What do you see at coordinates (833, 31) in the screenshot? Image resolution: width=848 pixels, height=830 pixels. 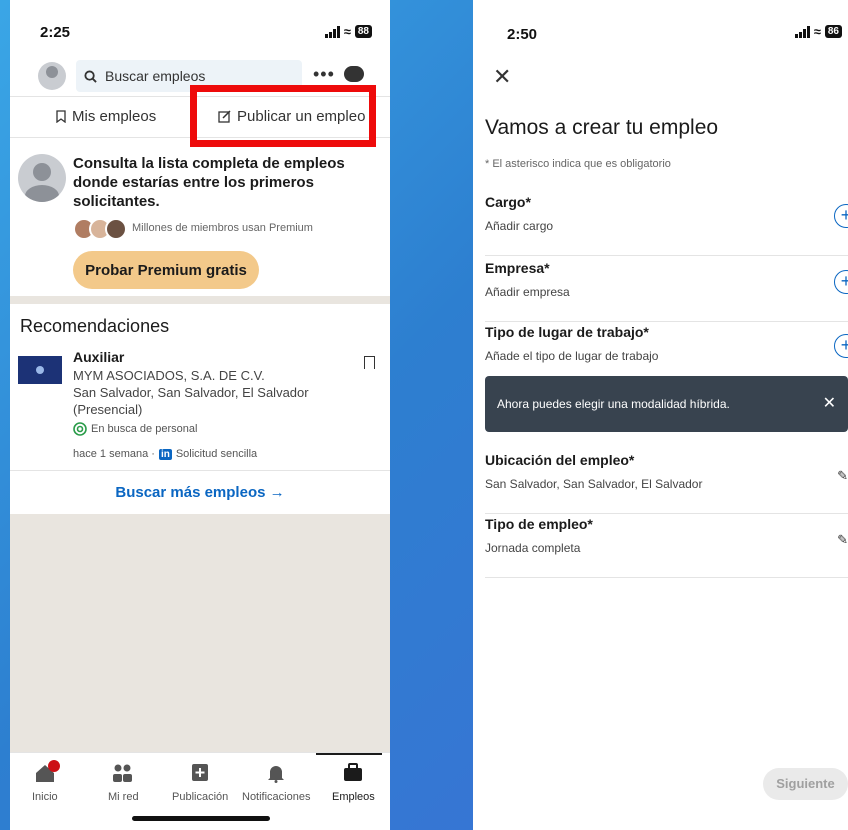 I see `battery-icon: 86` at bounding box center [833, 31].